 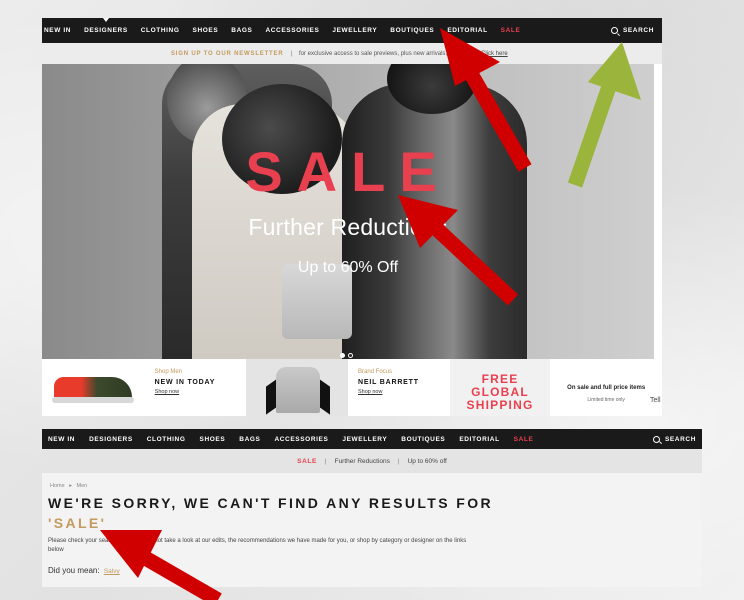 What do you see at coordinates (348, 267) in the screenshot?
I see `hero-offer: Up to 60% Off` at bounding box center [348, 267].